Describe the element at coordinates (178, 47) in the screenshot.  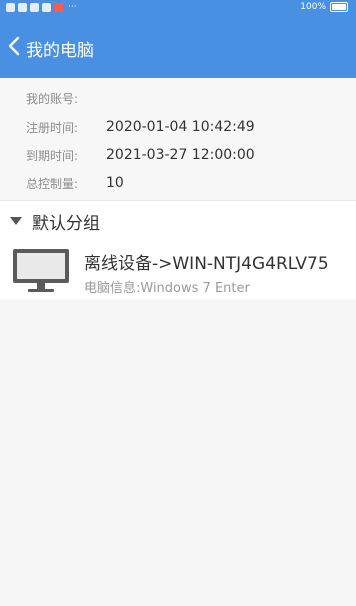
I see `nav-bar: 我的电脑` at that location.